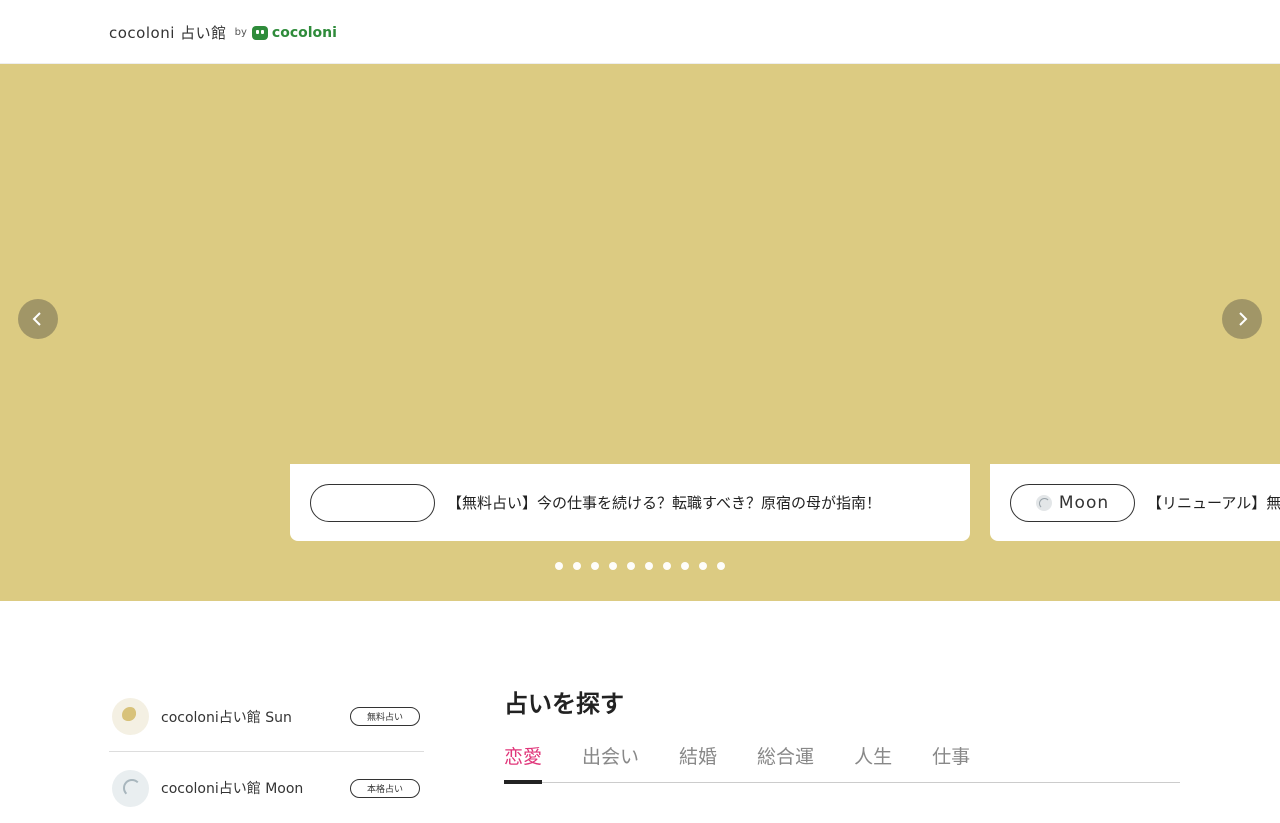  I want to click on sidebar-item-sun: cocoloni占い館 Sun 無料占い, so click(266, 717).